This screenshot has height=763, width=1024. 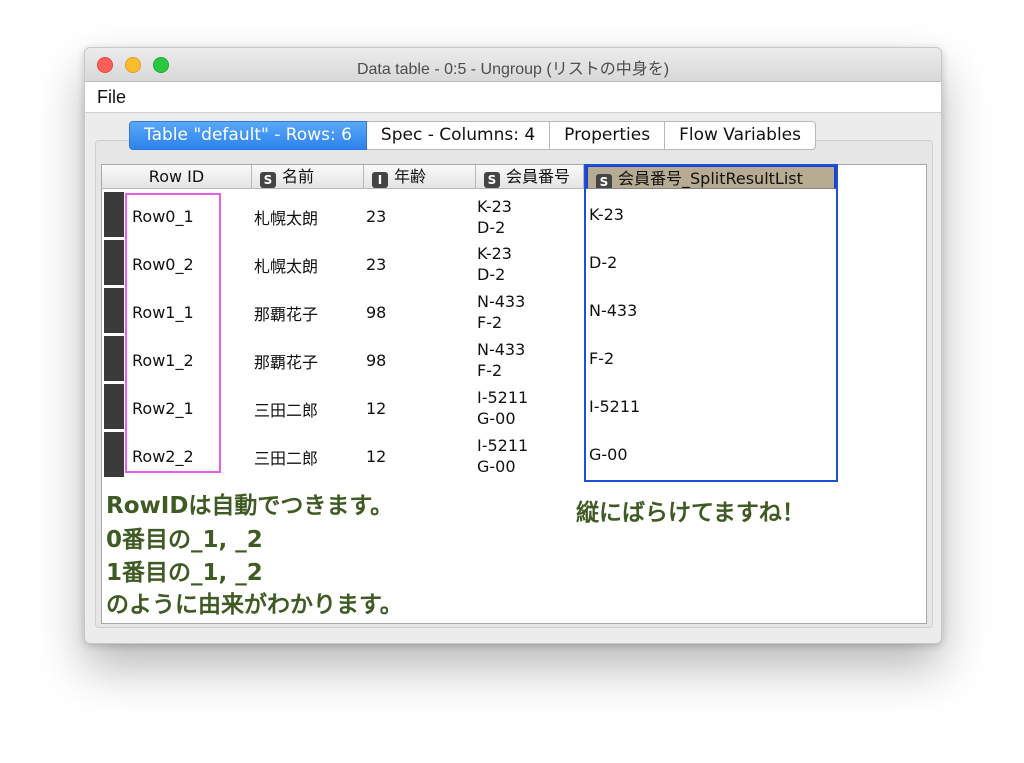 What do you see at coordinates (740, 135) in the screenshot?
I see `tab-flow-variables: Flow Variables` at bounding box center [740, 135].